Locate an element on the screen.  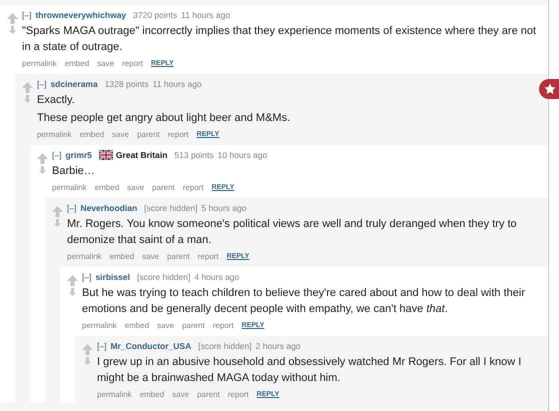
username-link: sirbissel is located at coordinates (112, 277).